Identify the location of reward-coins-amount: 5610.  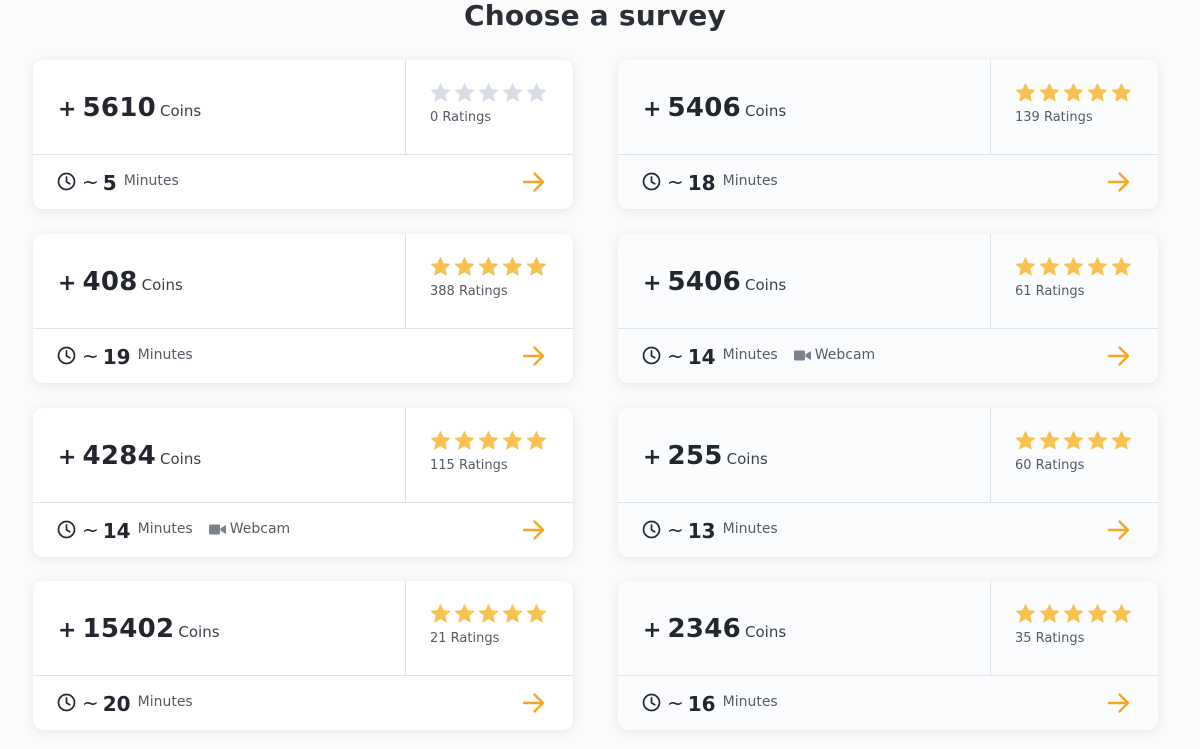
(119, 108).